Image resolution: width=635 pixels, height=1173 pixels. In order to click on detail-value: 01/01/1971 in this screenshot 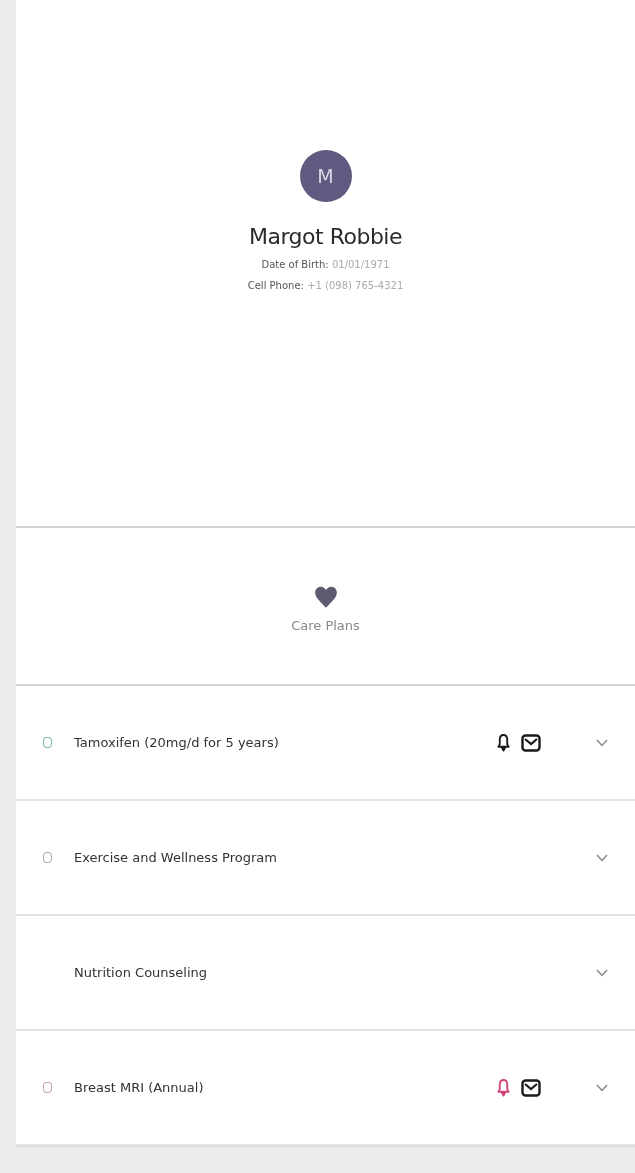, I will do `click(360, 264)`.